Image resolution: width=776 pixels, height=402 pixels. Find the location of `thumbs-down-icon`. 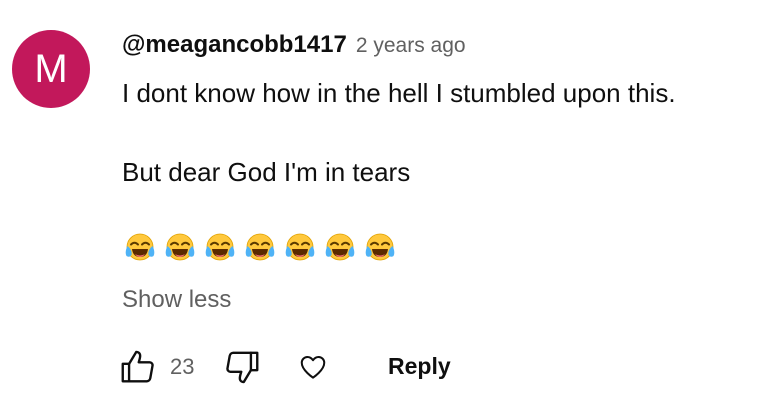

thumbs-down-icon is located at coordinates (242, 367).